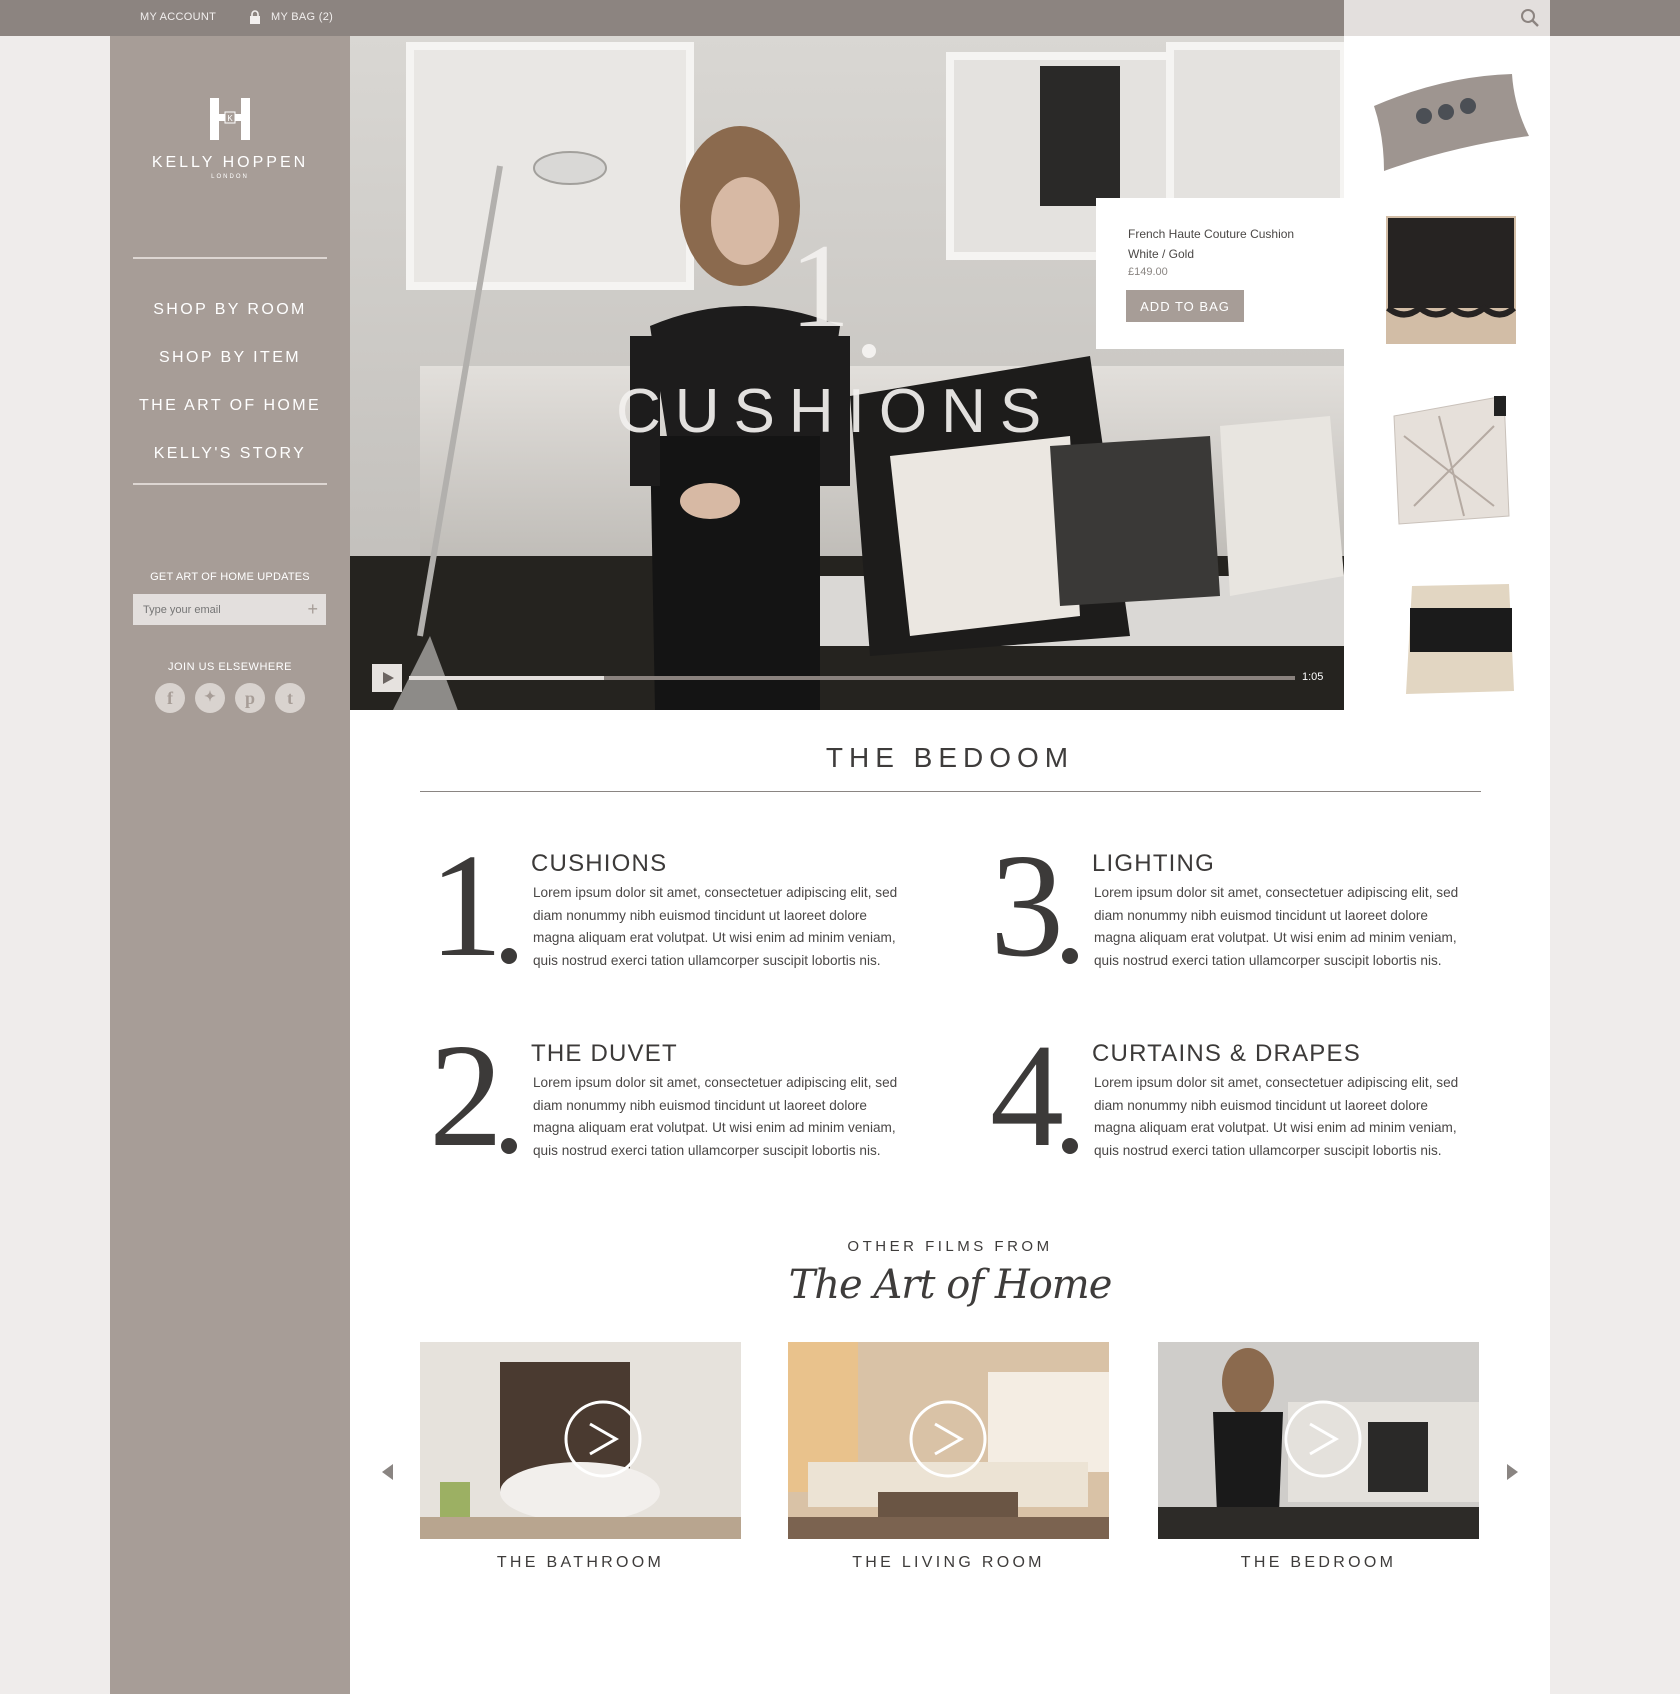 The height and width of the screenshot is (1694, 1680). I want to click on film-label: THE BATHROOM, so click(580, 1562).